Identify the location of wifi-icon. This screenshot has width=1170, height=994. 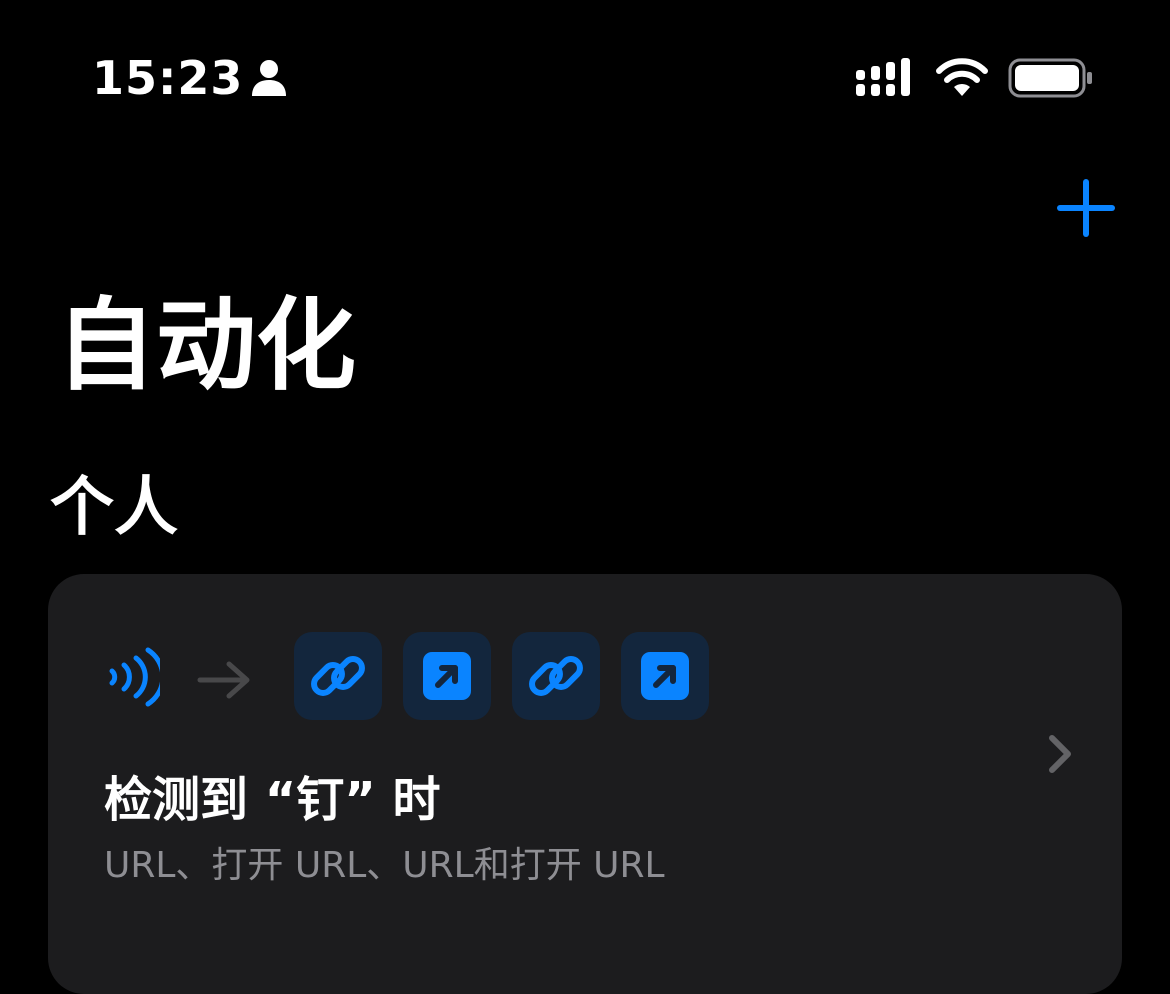
(962, 77).